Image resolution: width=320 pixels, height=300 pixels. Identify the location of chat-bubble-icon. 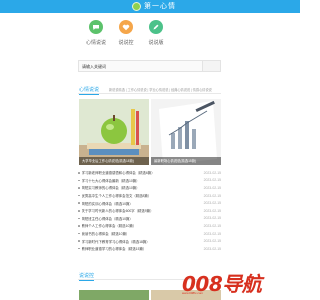
(96, 27).